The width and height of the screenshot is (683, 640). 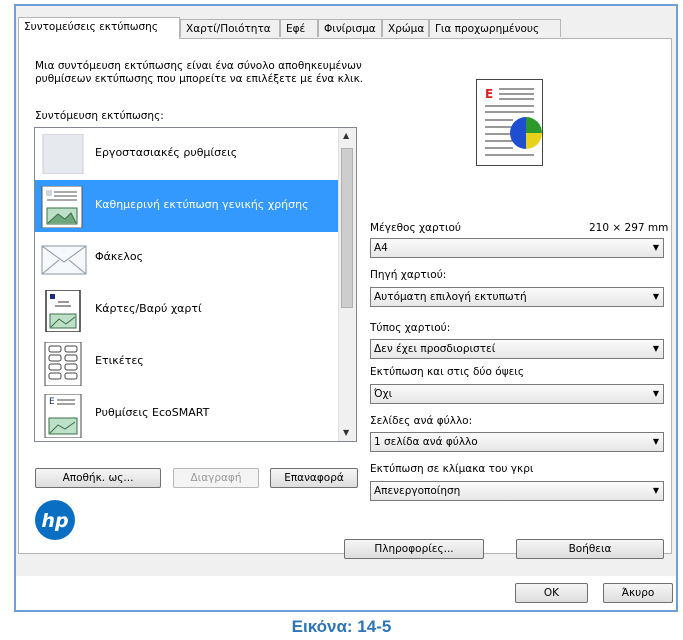 I want to click on page-preview: E, so click(x=509, y=122).